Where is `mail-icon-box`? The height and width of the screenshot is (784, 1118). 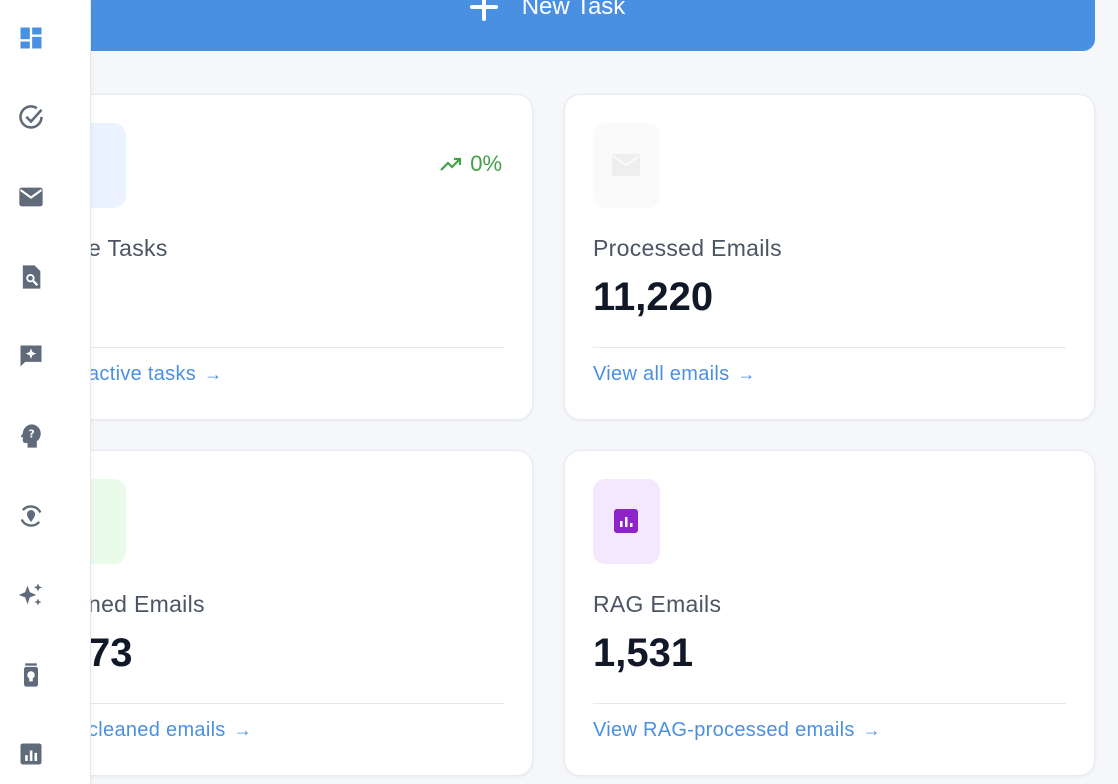
mail-icon-box is located at coordinates (626, 165).